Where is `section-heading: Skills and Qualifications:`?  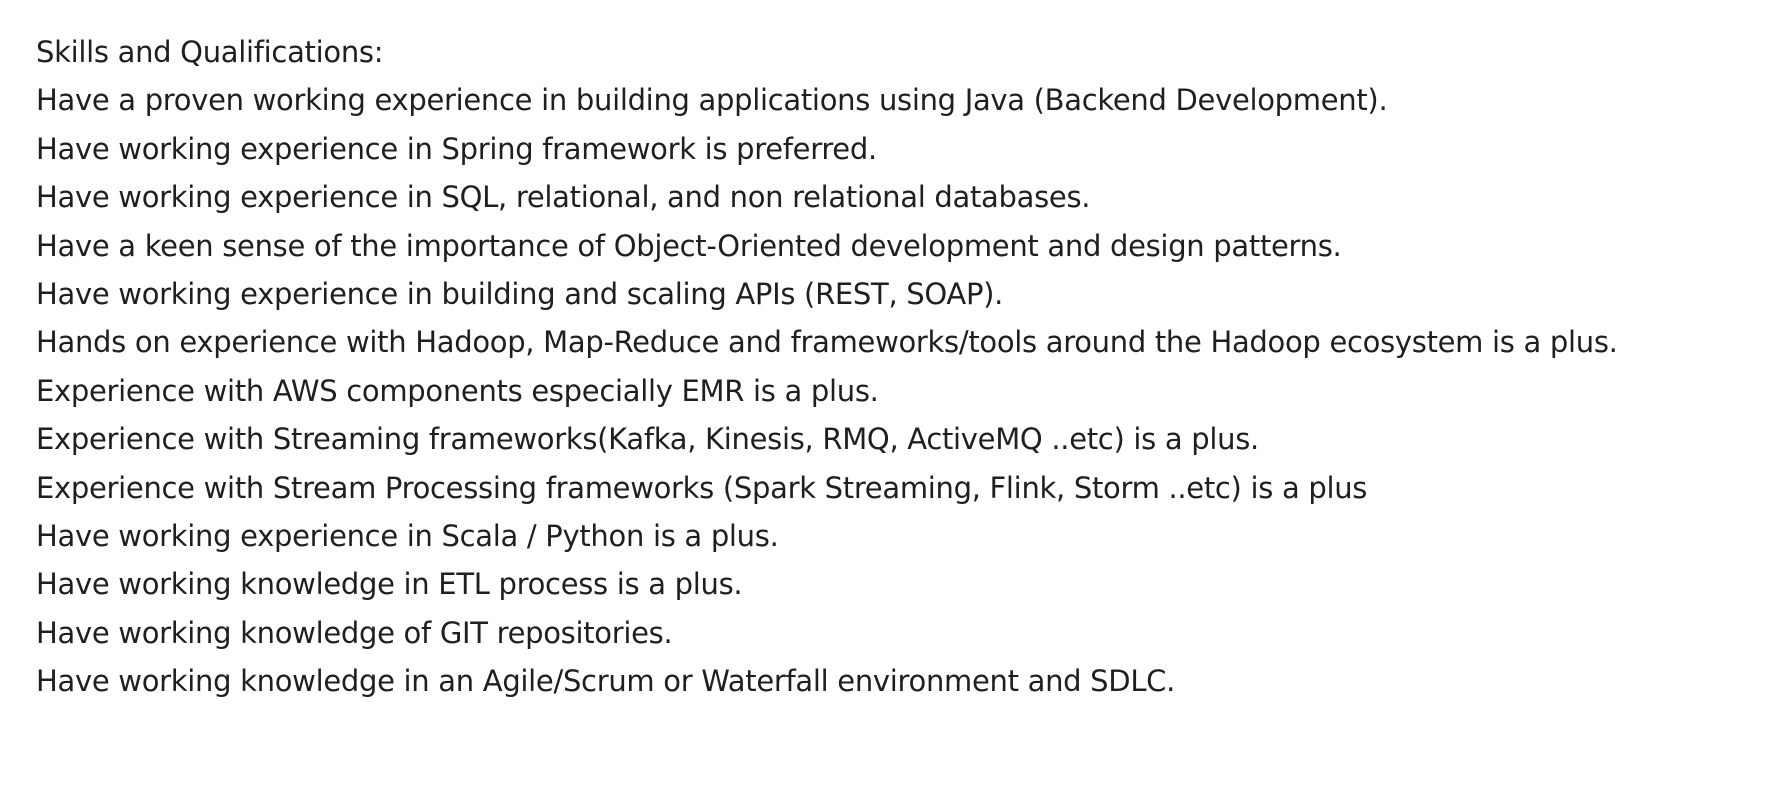
section-heading: Skills and Qualifications: is located at coordinates (210, 52).